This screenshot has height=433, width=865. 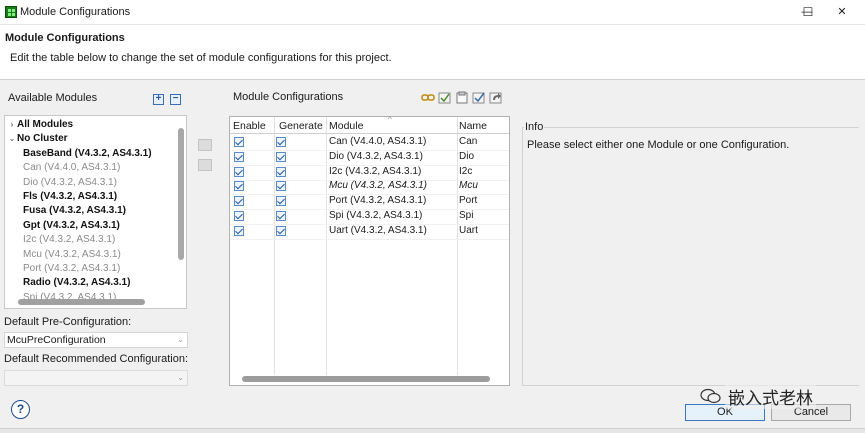 What do you see at coordinates (205, 145) in the screenshot?
I see `add-module-icon` at bounding box center [205, 145].